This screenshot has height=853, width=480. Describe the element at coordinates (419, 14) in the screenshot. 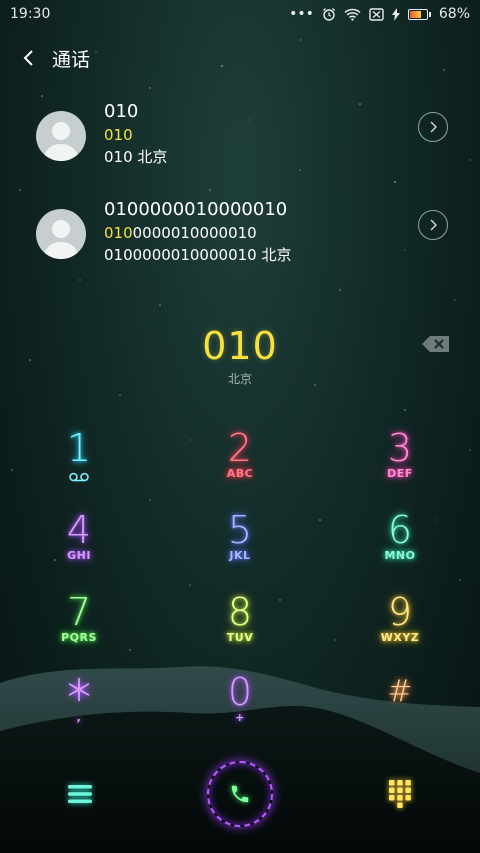

I see `battery-icon` at that location.